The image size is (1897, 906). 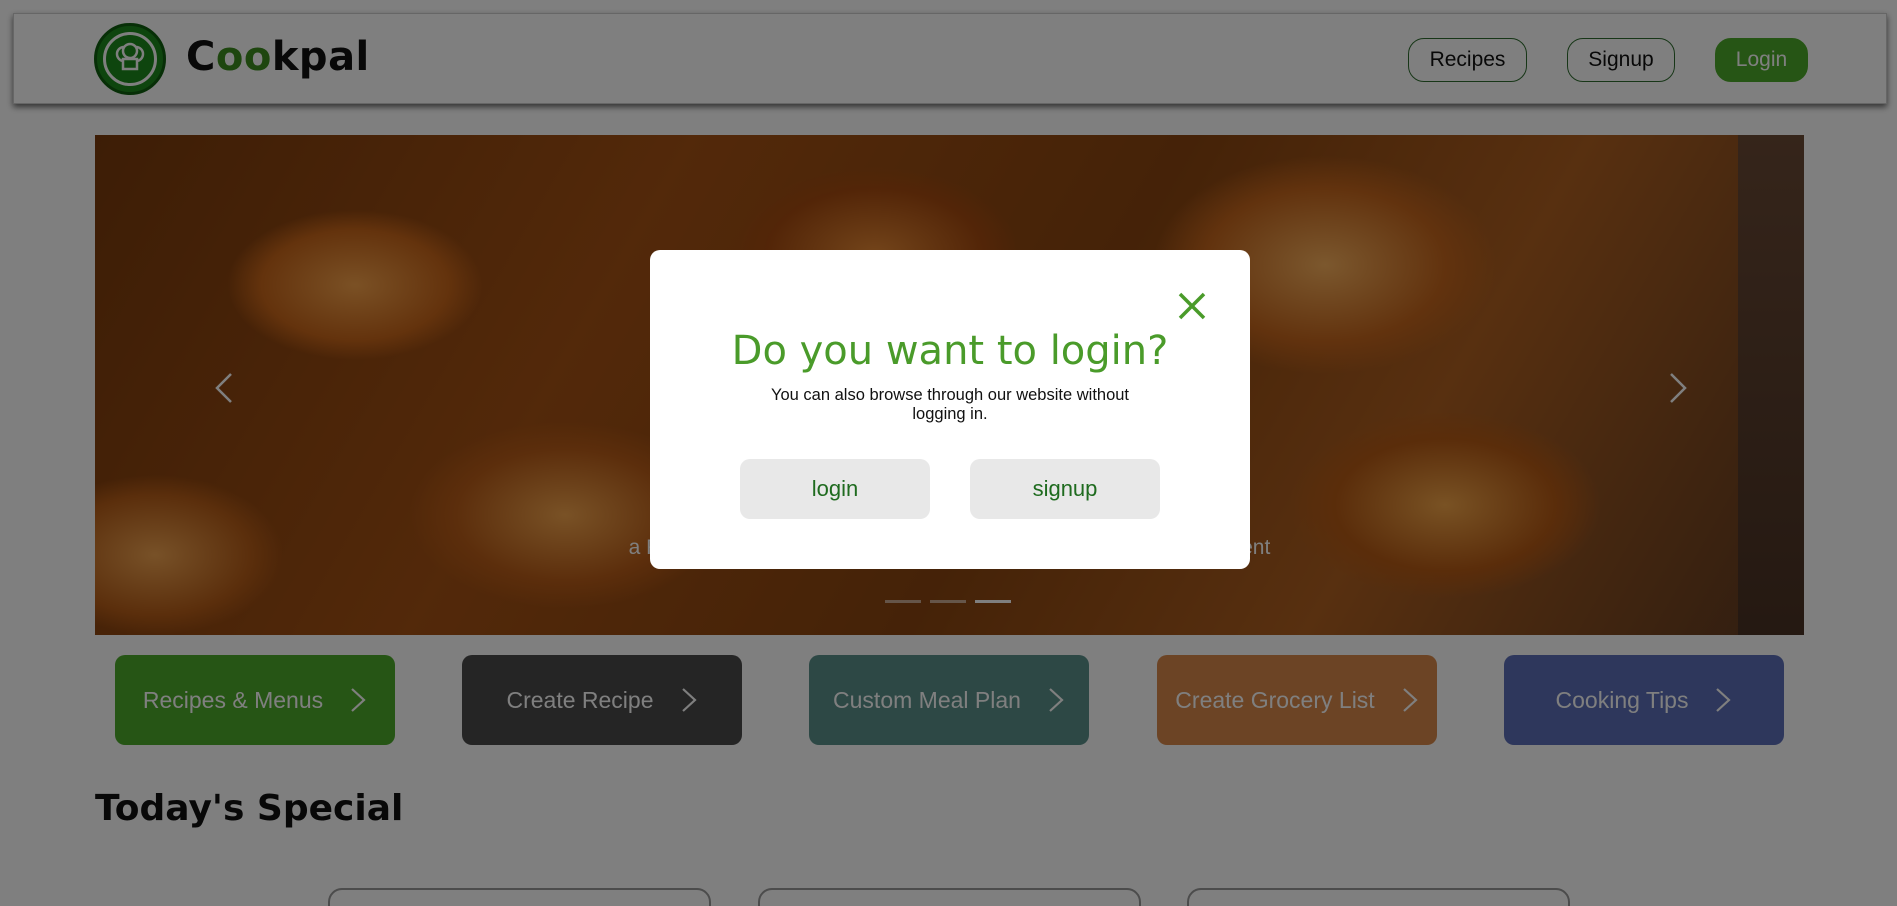 I want to click on modal-title: Do you want to login?, so click(x=950, y=351).